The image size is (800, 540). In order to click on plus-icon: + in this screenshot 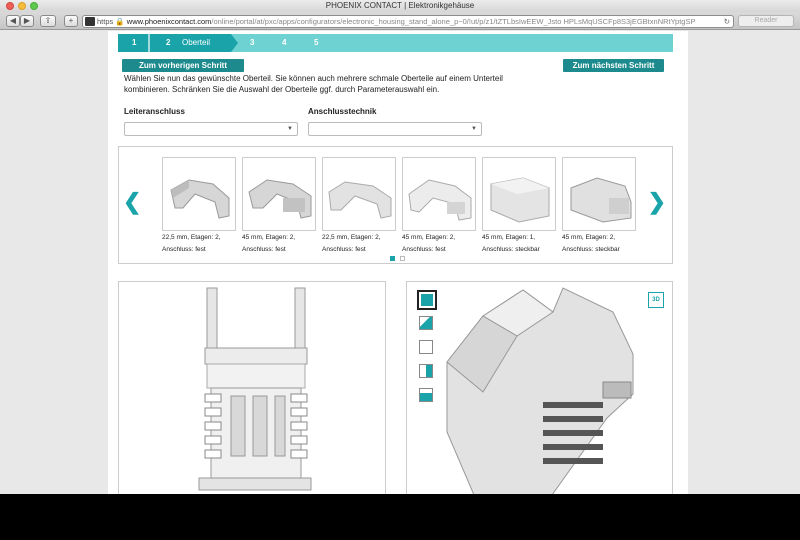, I will do `click(71, 20)`.